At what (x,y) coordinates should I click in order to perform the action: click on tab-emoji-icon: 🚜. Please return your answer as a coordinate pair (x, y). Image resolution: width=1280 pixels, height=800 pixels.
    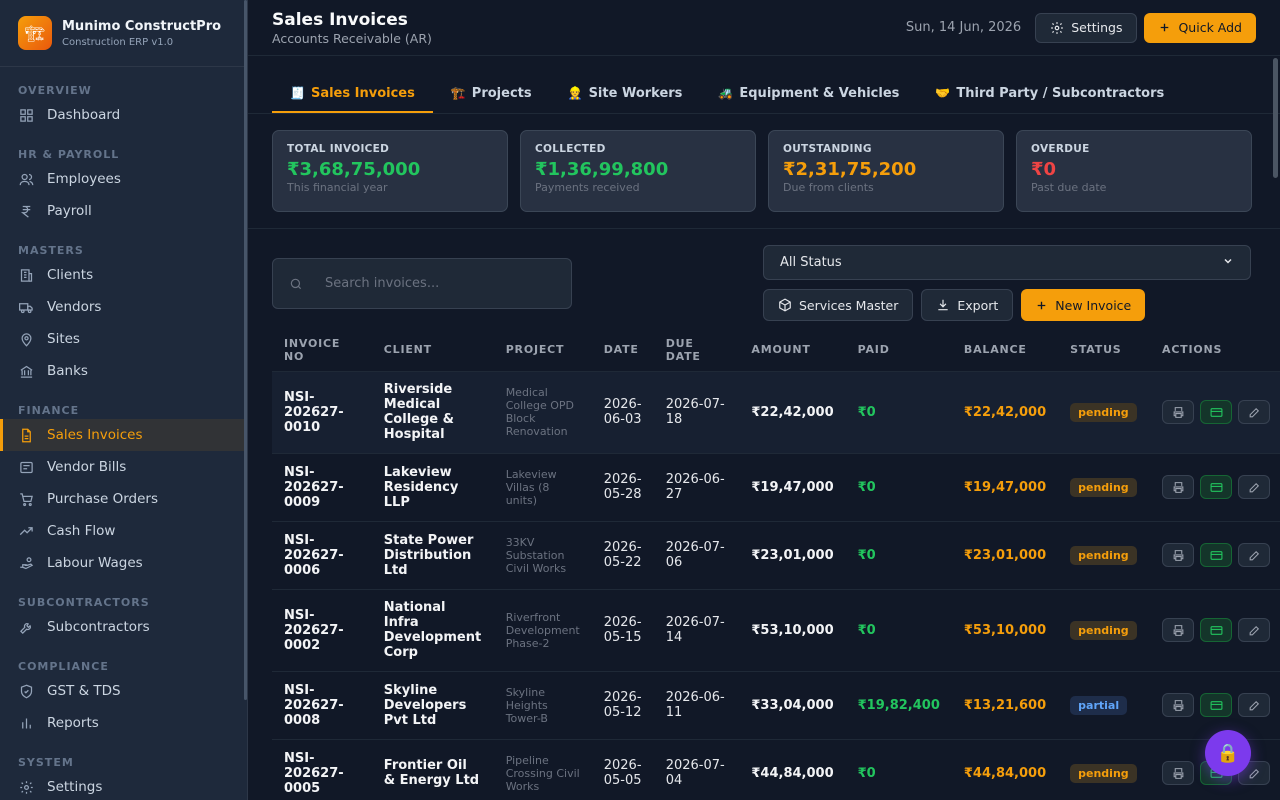
    Looking at the image, I should click on (726, 93).